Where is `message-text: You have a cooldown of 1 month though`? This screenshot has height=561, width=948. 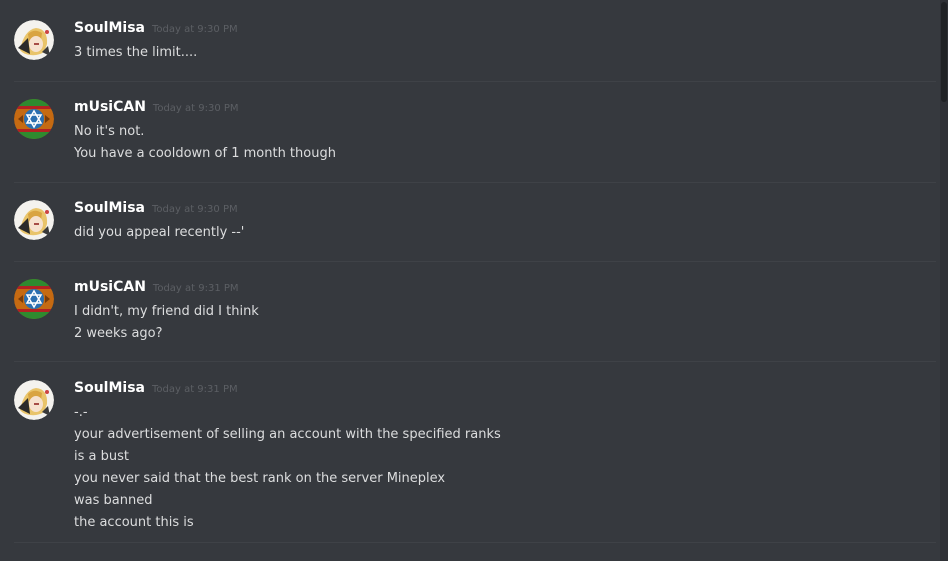 message-text: You have a cooldown of 1 month though is located at coordinates (205, 153).